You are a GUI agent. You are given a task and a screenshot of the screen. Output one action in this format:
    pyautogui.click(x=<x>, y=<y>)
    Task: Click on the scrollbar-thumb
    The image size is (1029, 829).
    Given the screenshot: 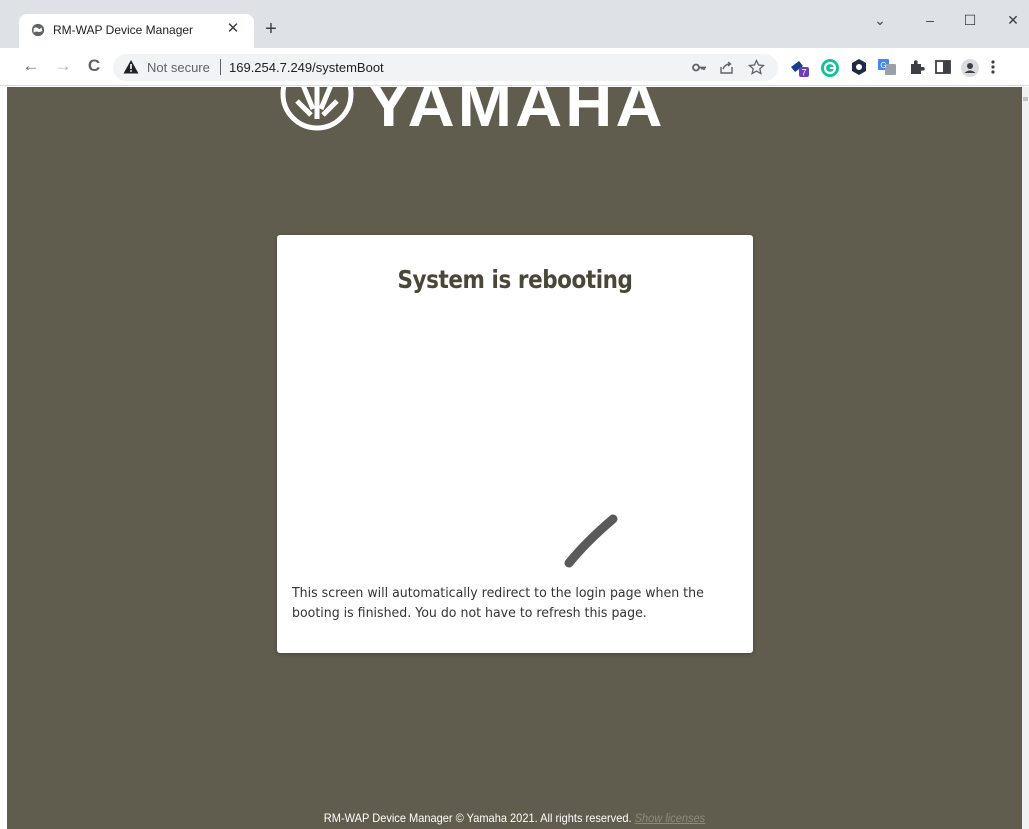 What is the action you would take?
    pyautogui.click(x=1025, y=99)
    